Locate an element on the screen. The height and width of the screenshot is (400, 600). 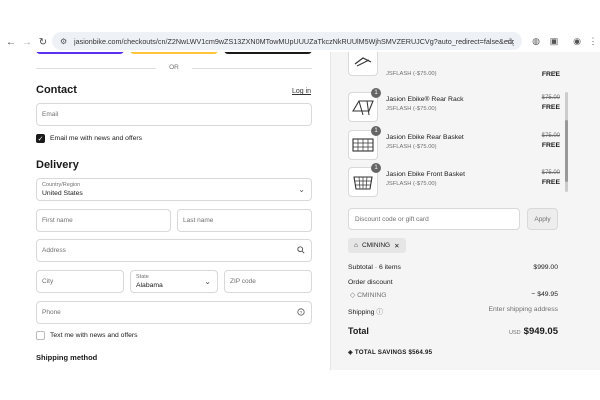
order-discount-value: − $49.95 is located at coordinates (544, 294).